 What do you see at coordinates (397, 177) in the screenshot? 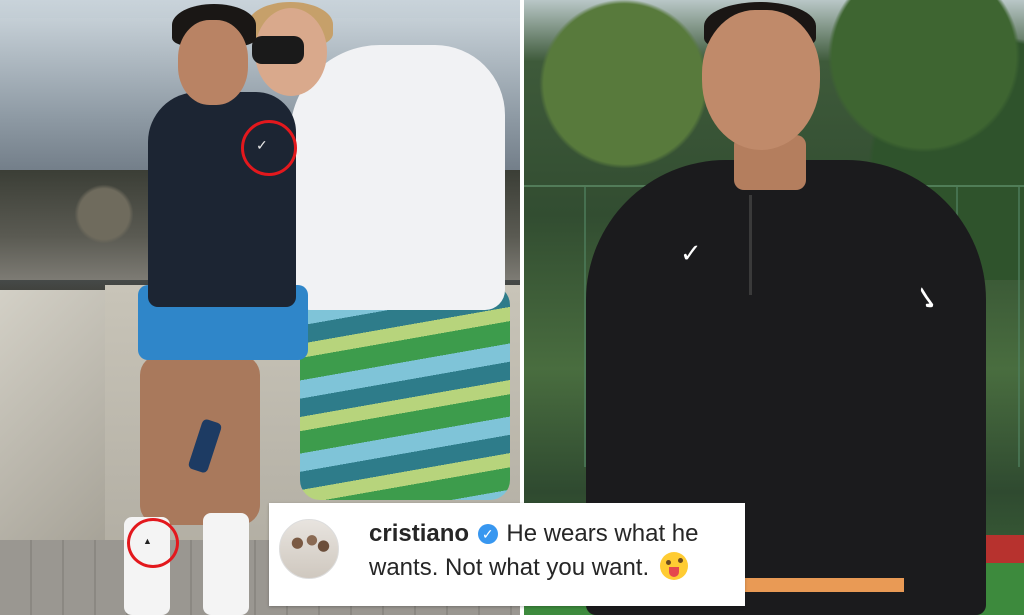
I see `white-jacket` at bounding box center [397, 177].